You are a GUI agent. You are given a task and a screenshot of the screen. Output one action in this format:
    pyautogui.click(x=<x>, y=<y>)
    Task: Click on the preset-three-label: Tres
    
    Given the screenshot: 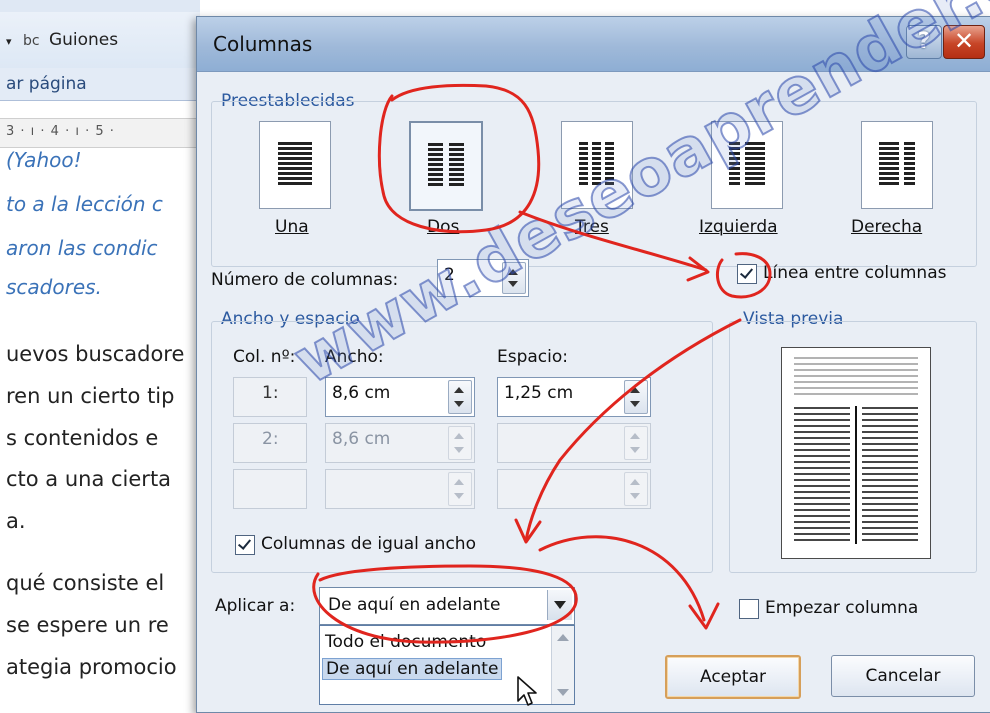 What is the action you would take?
    pyautogui.click(x=592, y=227)
    